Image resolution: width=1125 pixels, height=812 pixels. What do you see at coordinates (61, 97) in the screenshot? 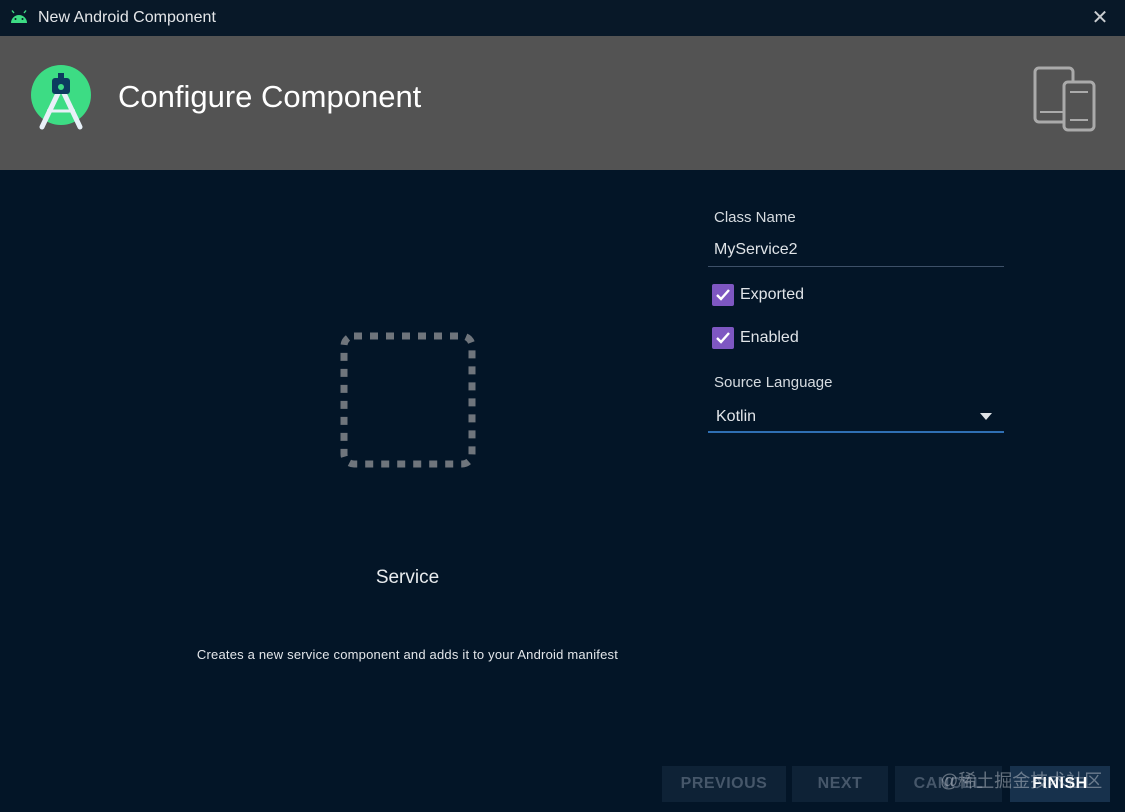
I see `android-studio-logo-icon` at bounding box center [61, 97].